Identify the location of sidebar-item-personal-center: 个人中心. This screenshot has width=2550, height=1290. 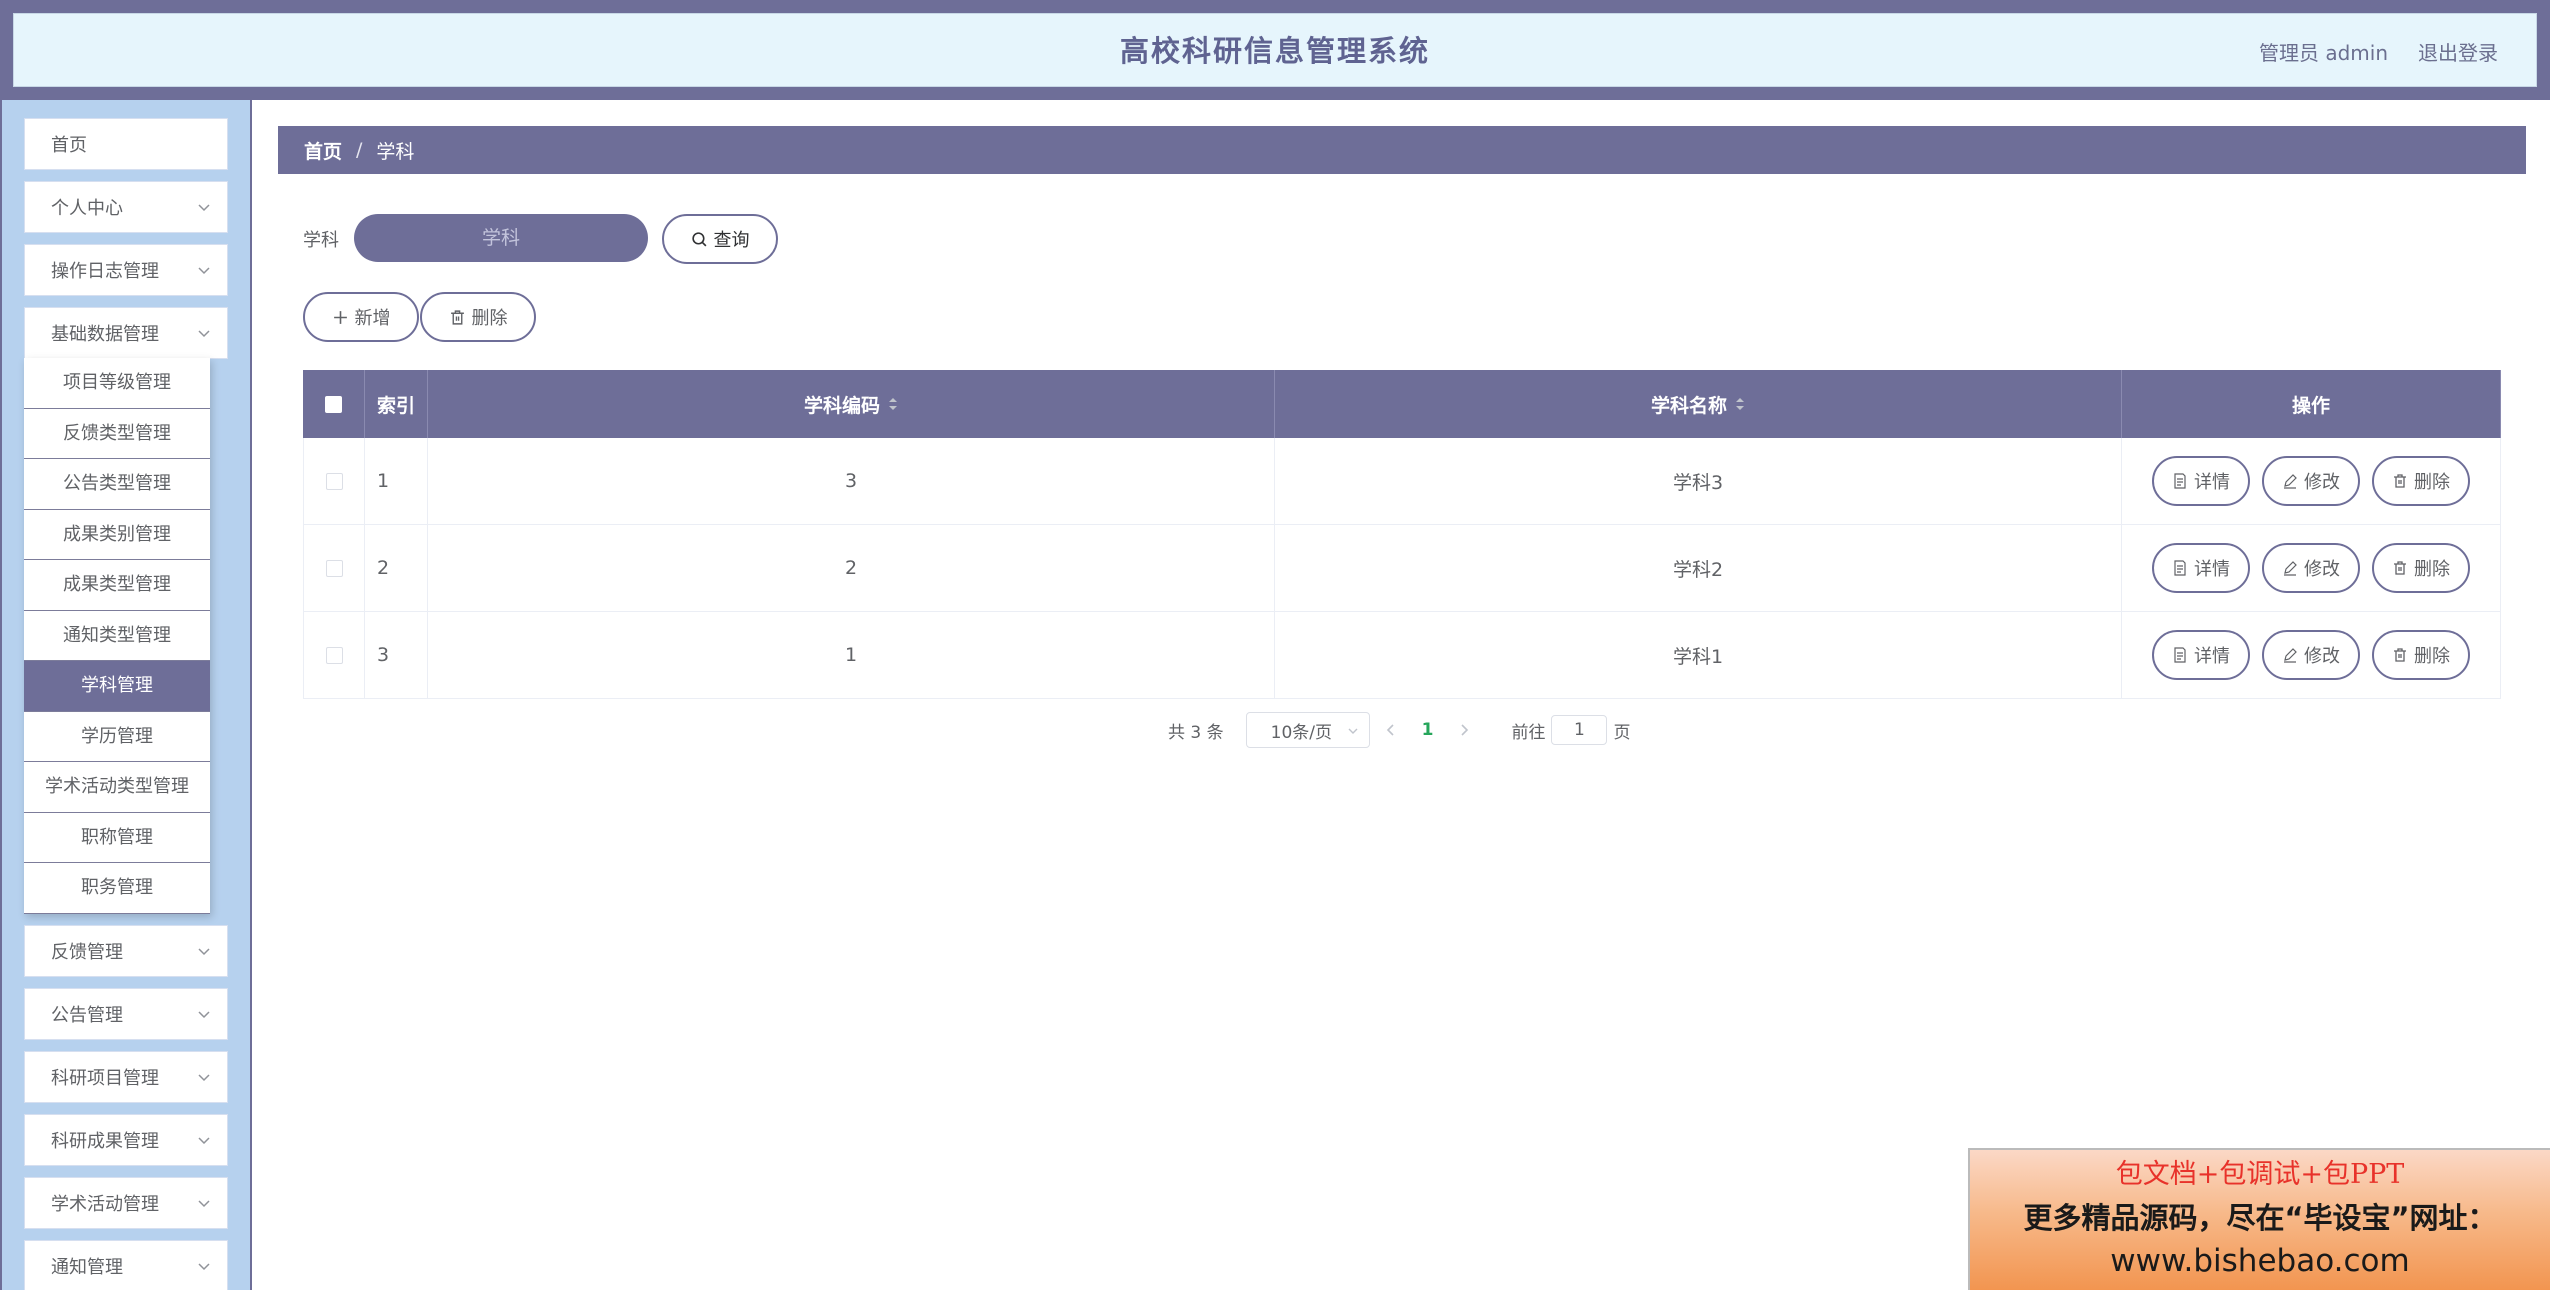
(126, 207).